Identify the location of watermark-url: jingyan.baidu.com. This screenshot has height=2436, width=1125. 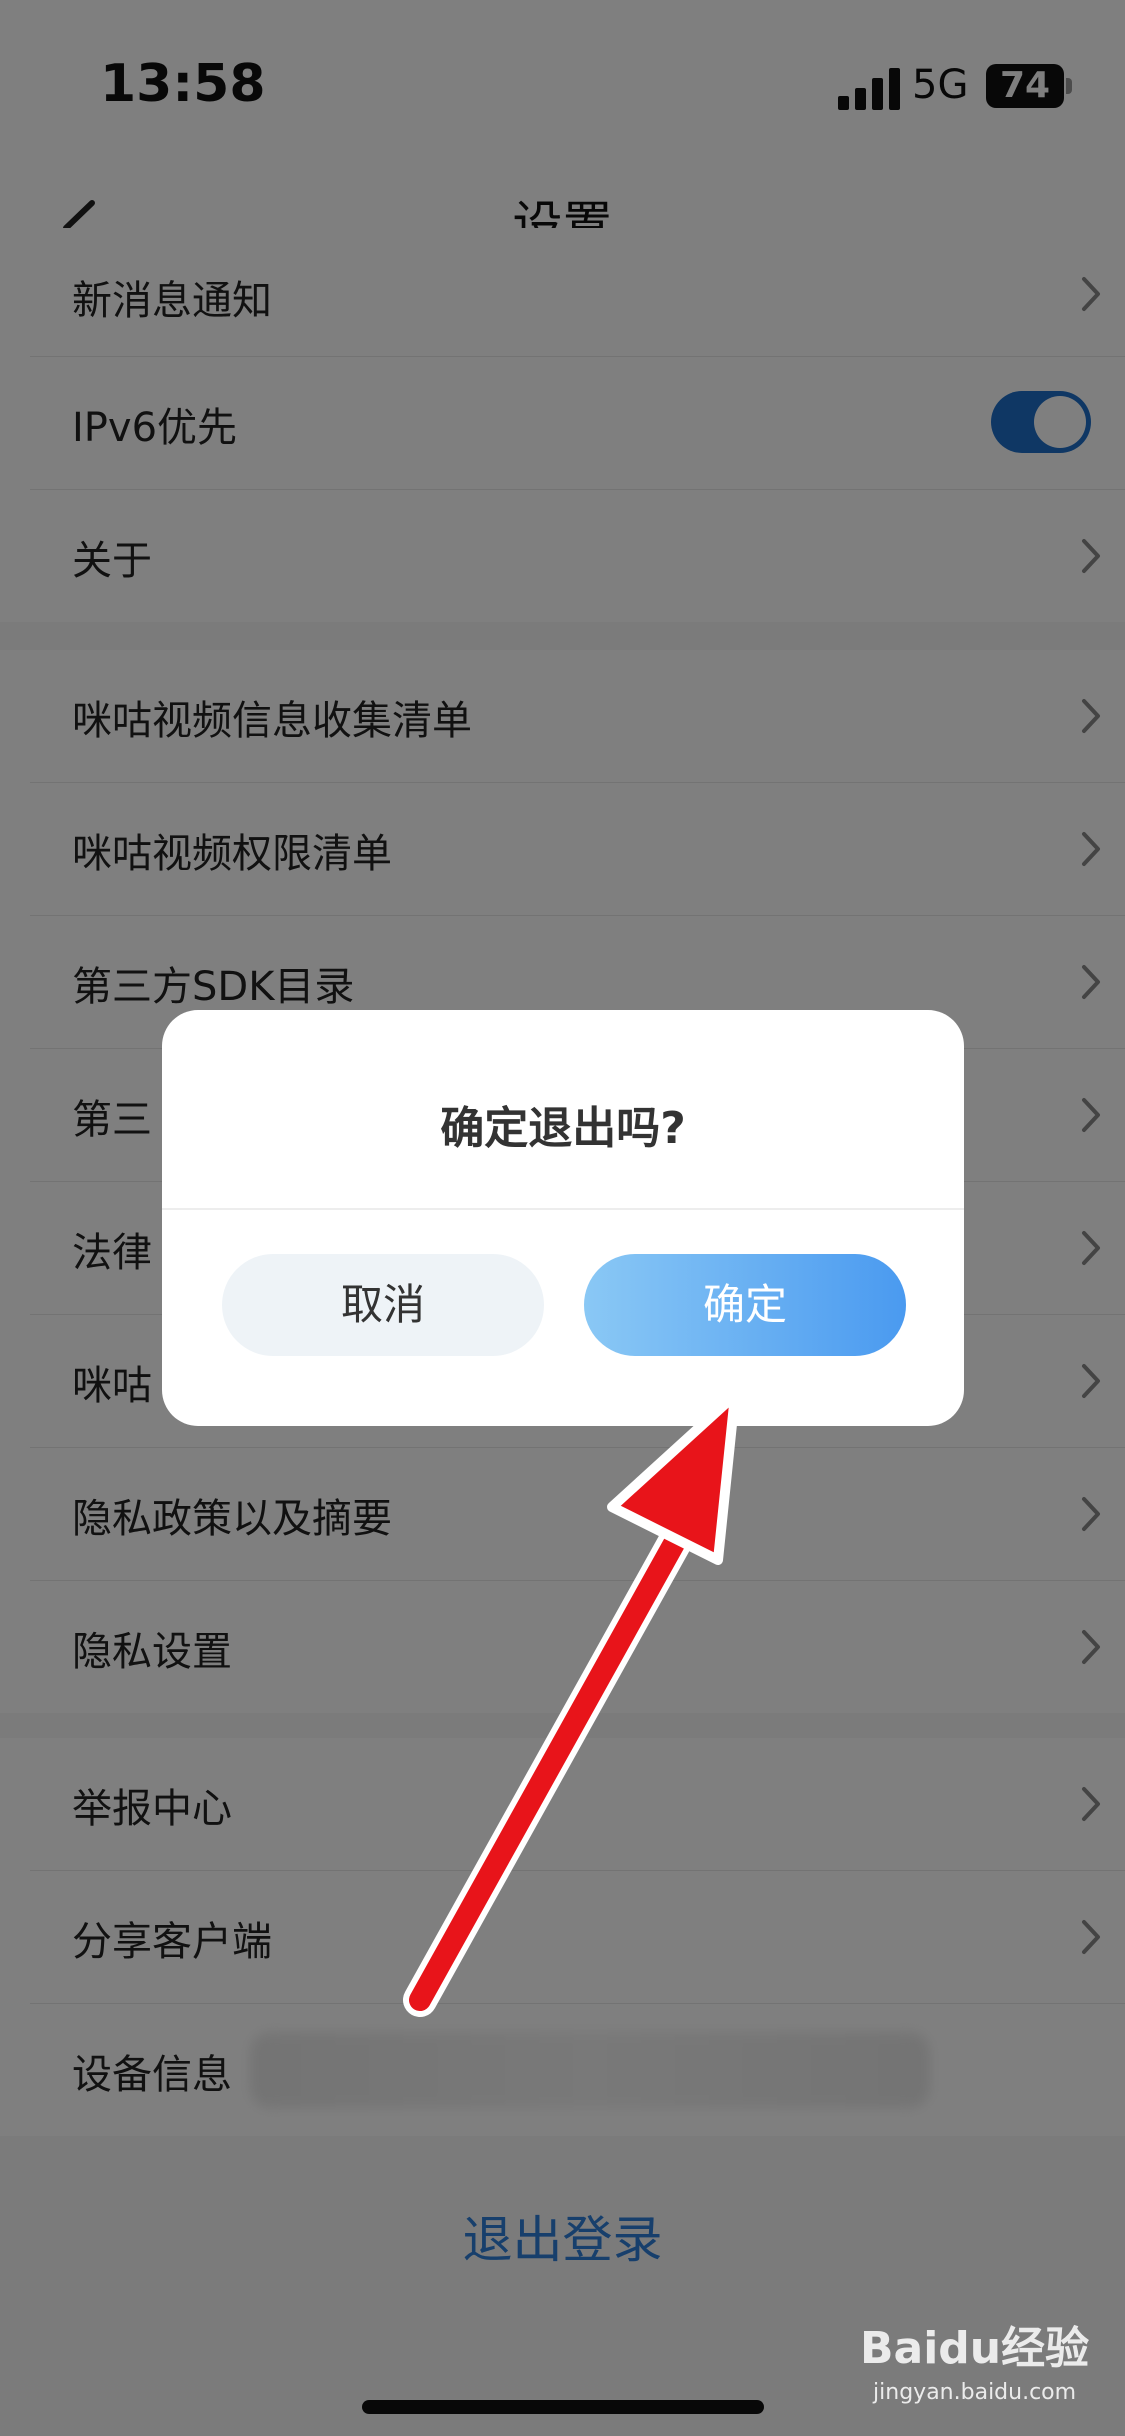
(975, 2392).